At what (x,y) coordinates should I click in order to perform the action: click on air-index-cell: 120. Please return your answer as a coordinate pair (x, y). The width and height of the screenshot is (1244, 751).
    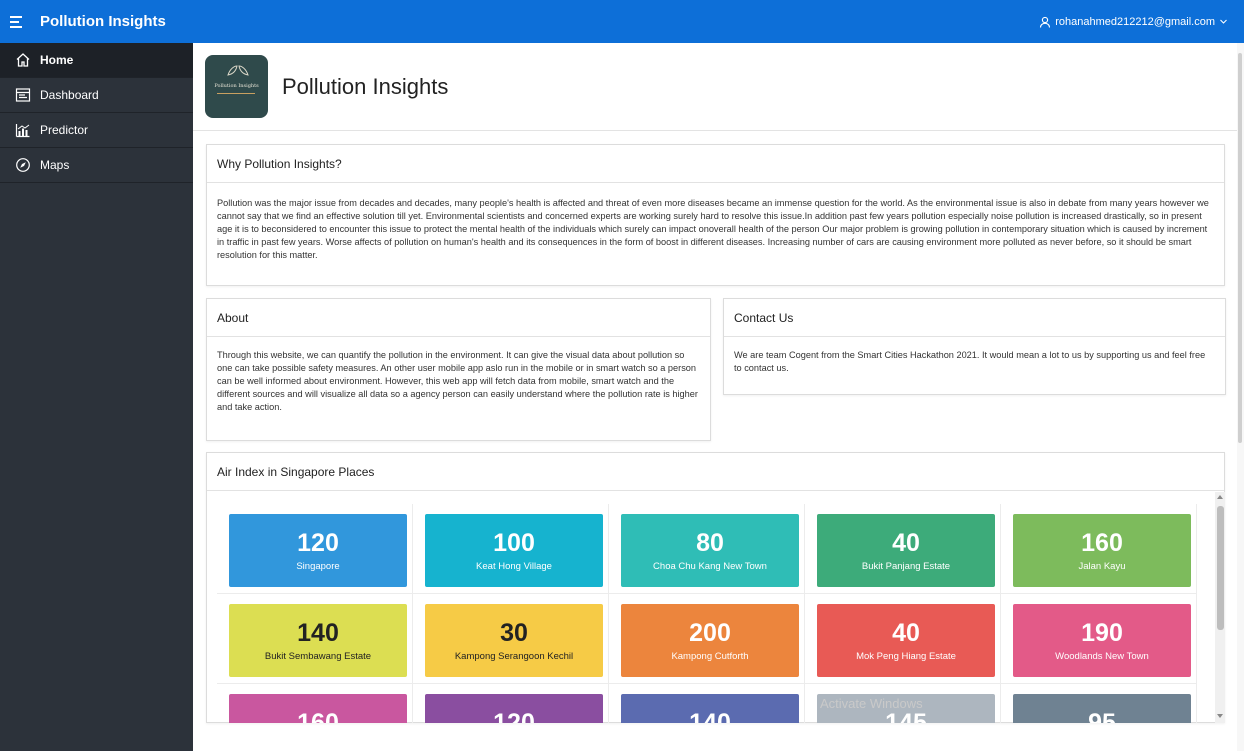
    Looking at the image, I should click on (511, 703).